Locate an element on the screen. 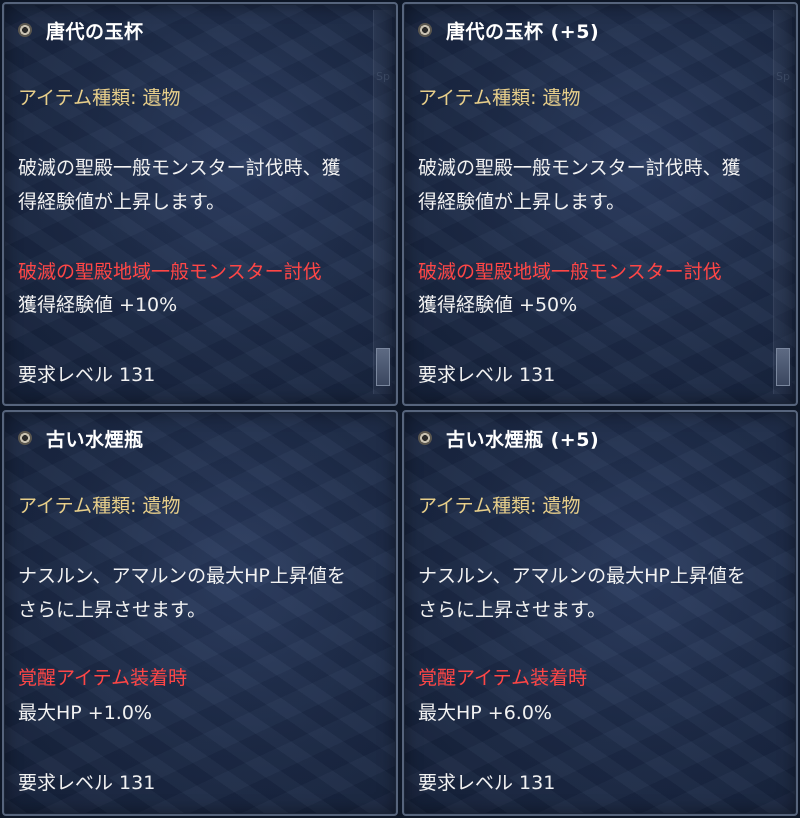 The image size is (800, 818). item-title: 唐代の玉杯 (+5) is located at coordinates (523, 31).